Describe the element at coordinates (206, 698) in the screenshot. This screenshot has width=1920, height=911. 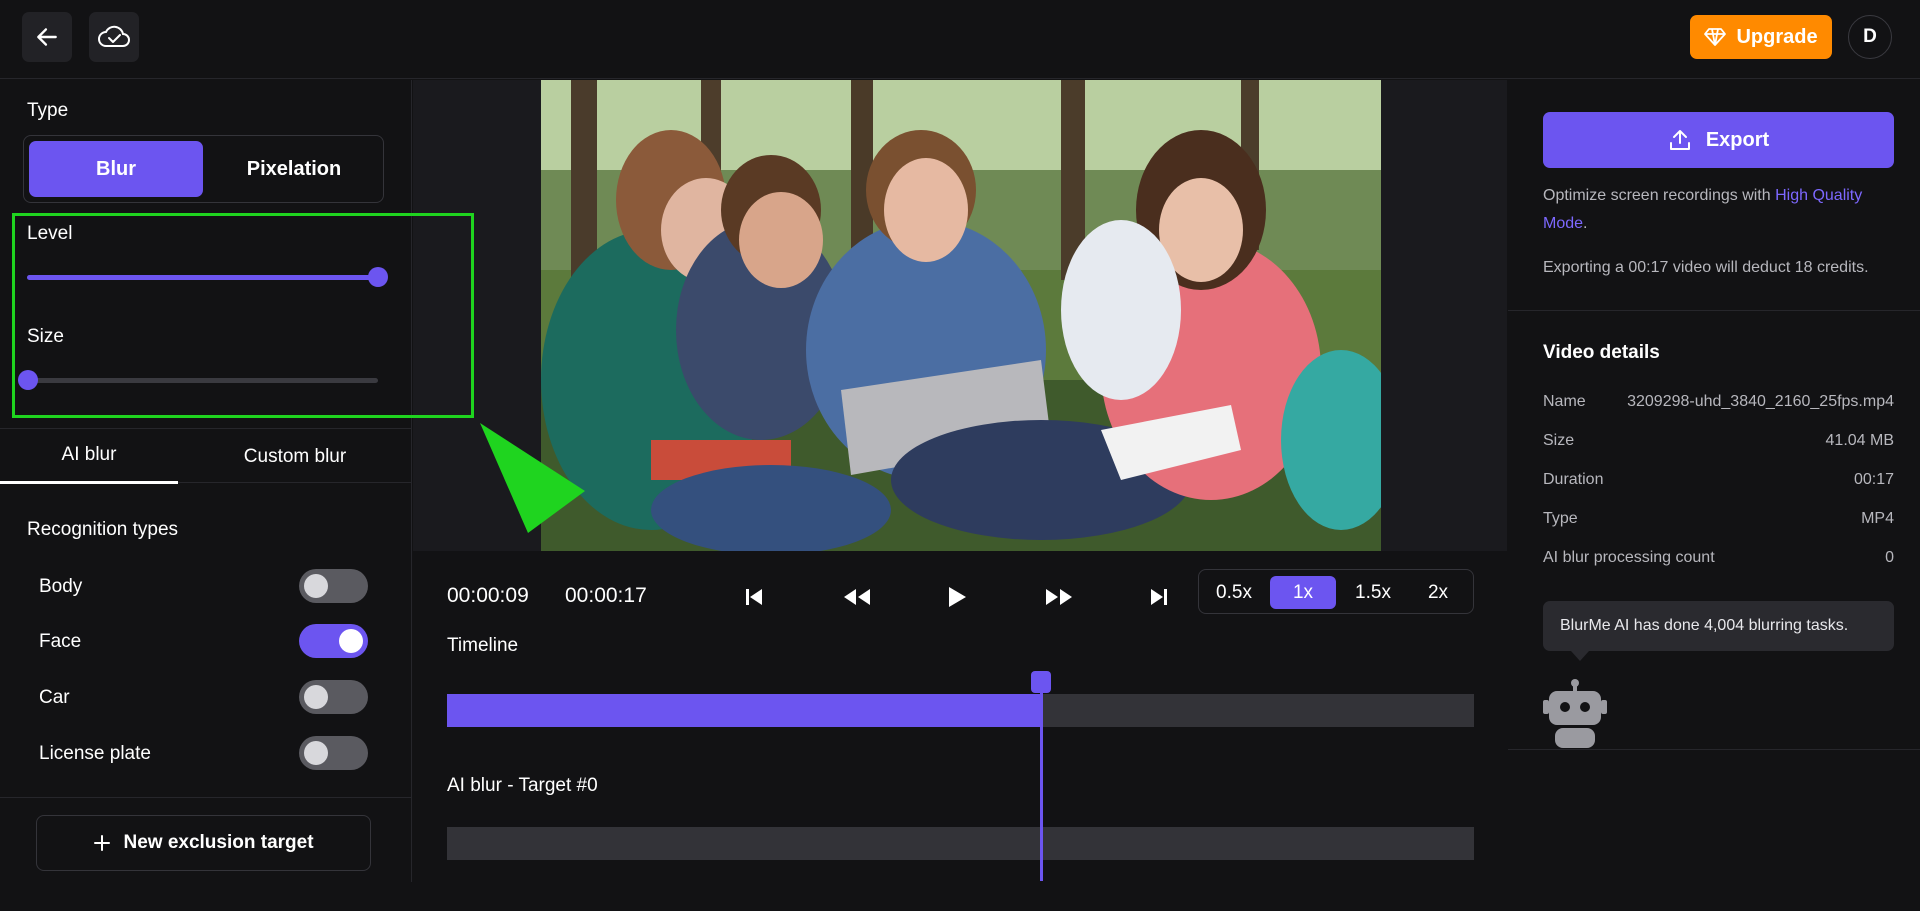
I see `recognition-row-car: Car` at that location.